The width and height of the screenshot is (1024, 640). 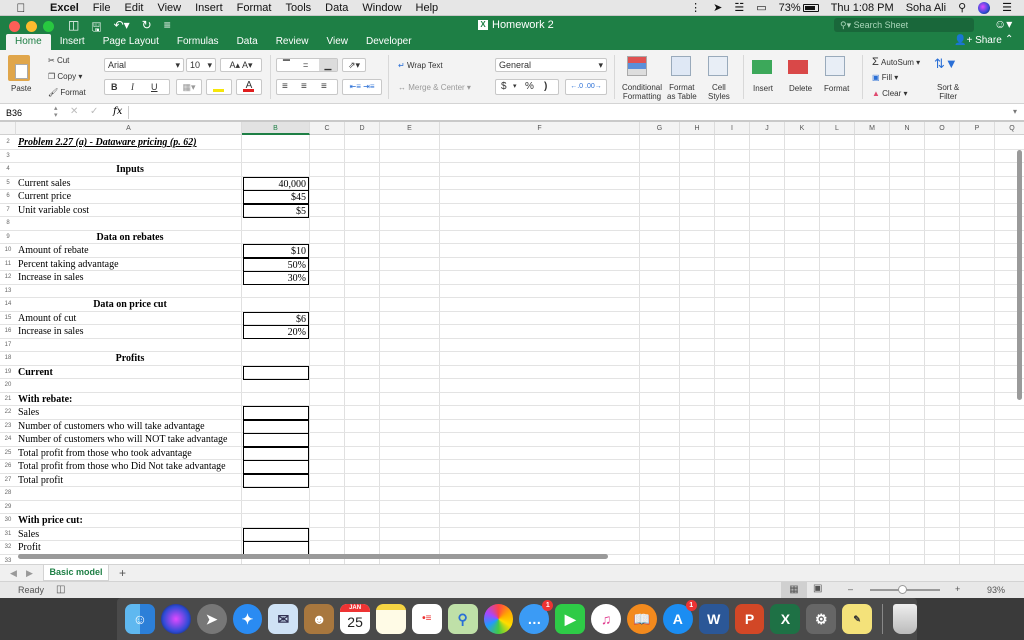 I want to click on column-header-l: L, so click(x=837, y=128).